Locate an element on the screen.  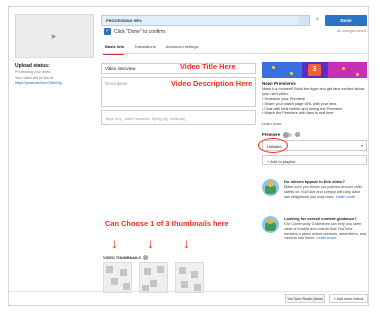
title-value: Video interview is located at coordinates (120, 68).